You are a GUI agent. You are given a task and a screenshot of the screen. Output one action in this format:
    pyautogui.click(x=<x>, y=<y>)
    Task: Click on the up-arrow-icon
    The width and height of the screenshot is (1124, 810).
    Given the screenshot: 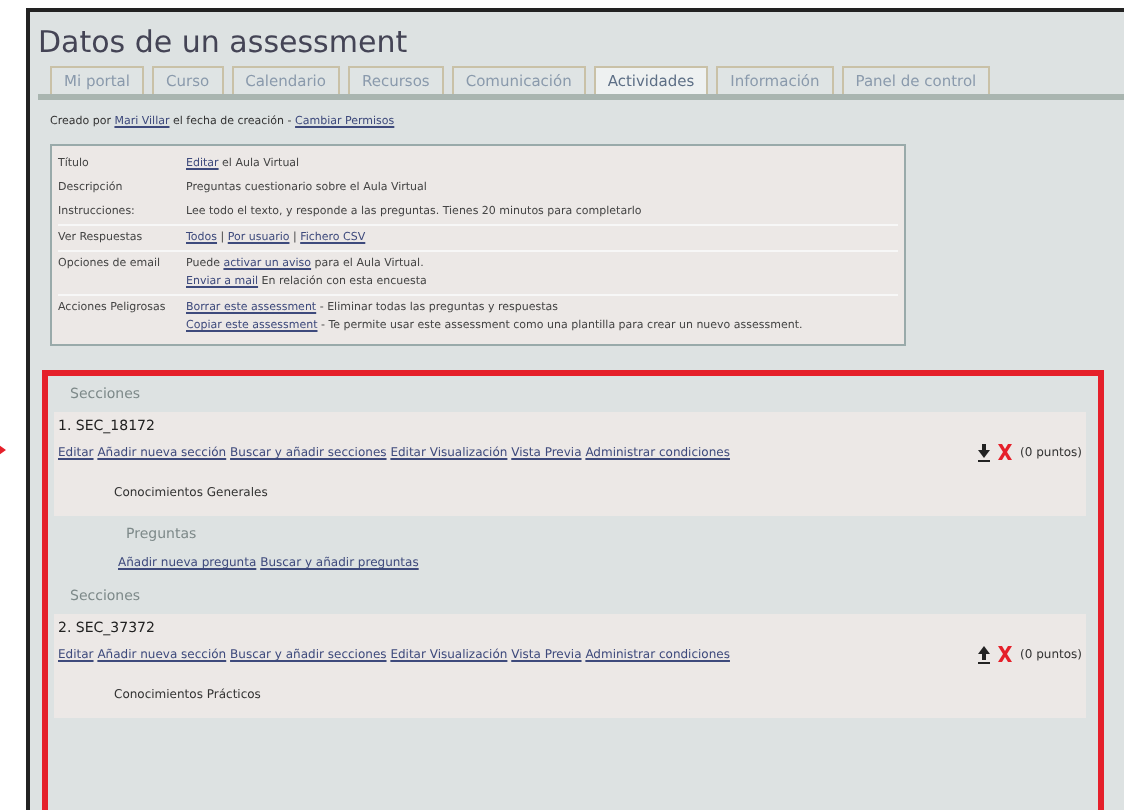 What is the action you would take?
    pyautogui.click(x=984, y=655)
    